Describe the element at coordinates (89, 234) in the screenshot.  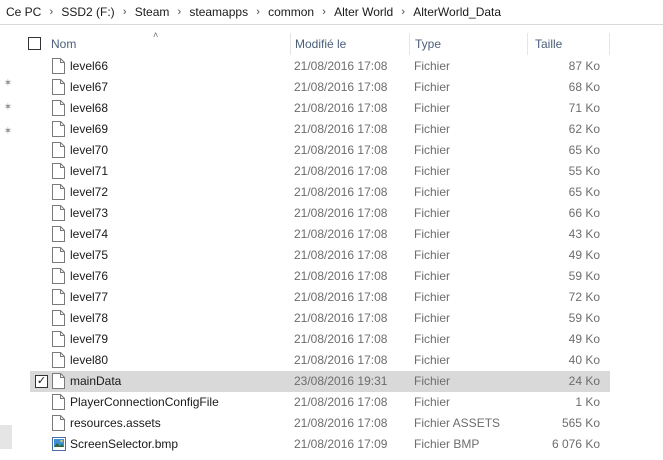
I see `file-name: level74` at that location.